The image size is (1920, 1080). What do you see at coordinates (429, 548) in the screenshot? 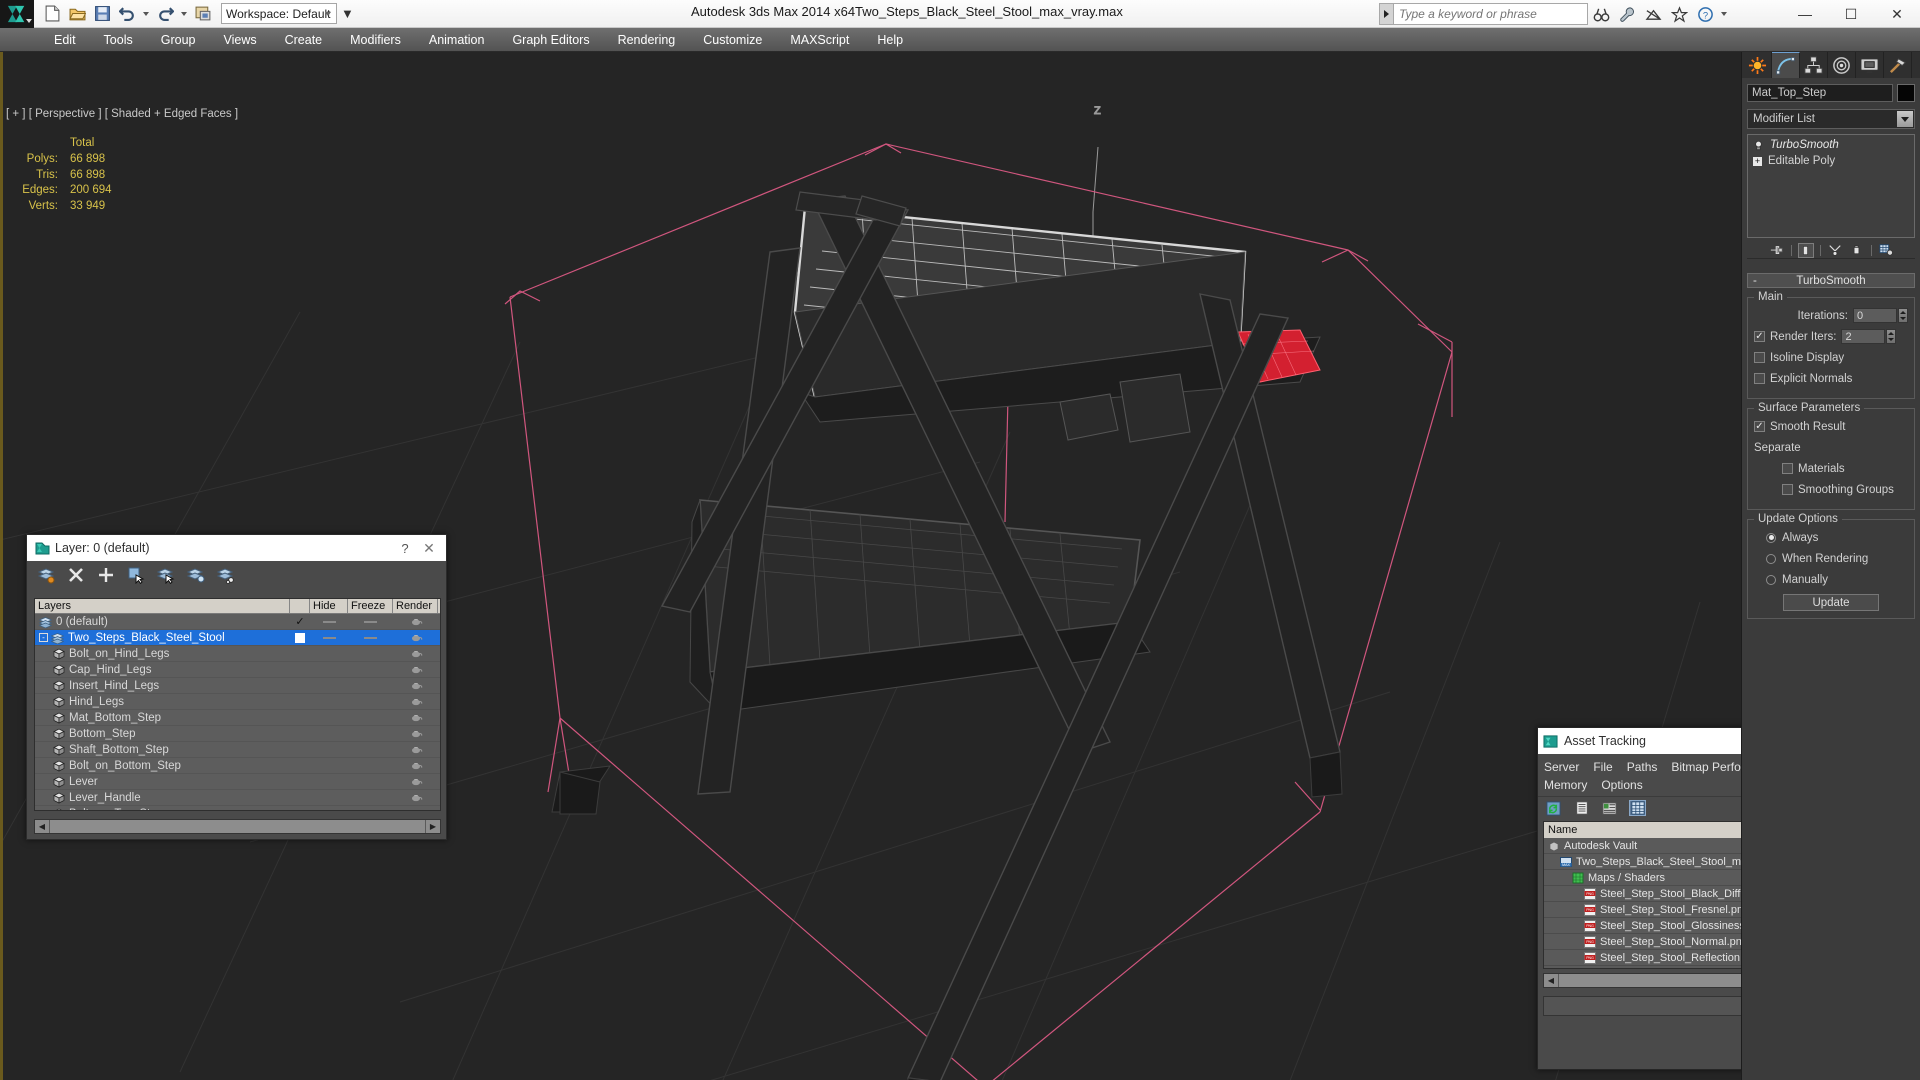
I see `layer-dialog-close-button: ✕` at bounding box center [429, 548].